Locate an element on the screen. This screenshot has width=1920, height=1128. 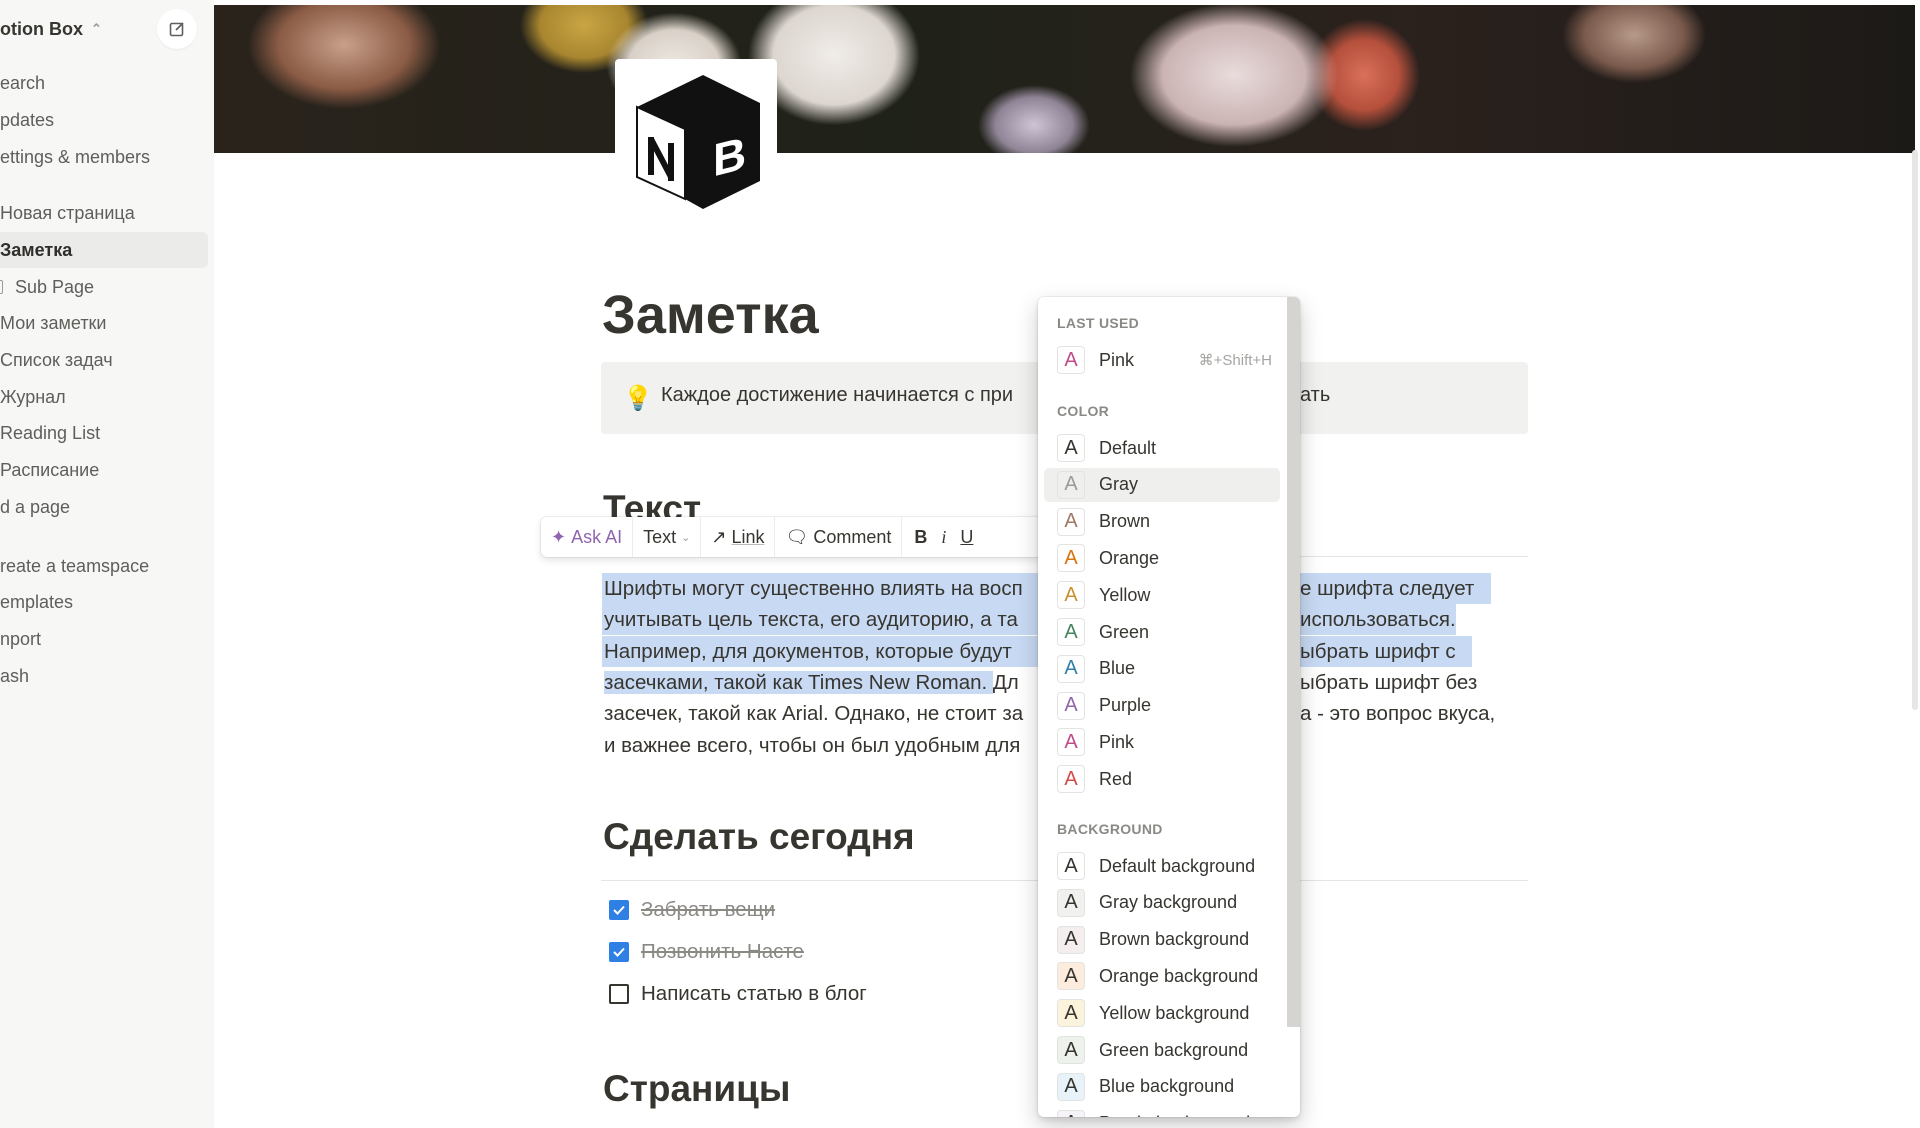
background-option: A Green background is located at coordinates (1162, 1050).